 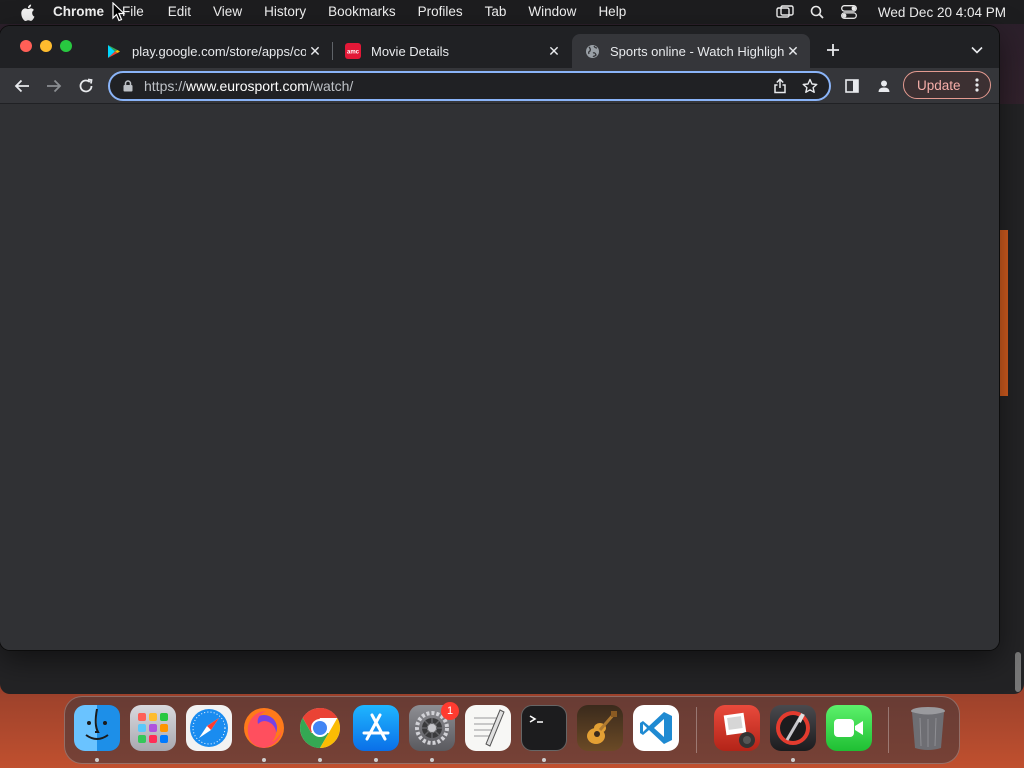 What do you see at coordinates (1004, 313) in the screenshot?
I see `background-window-accent` at bounding box center [1004, 313].